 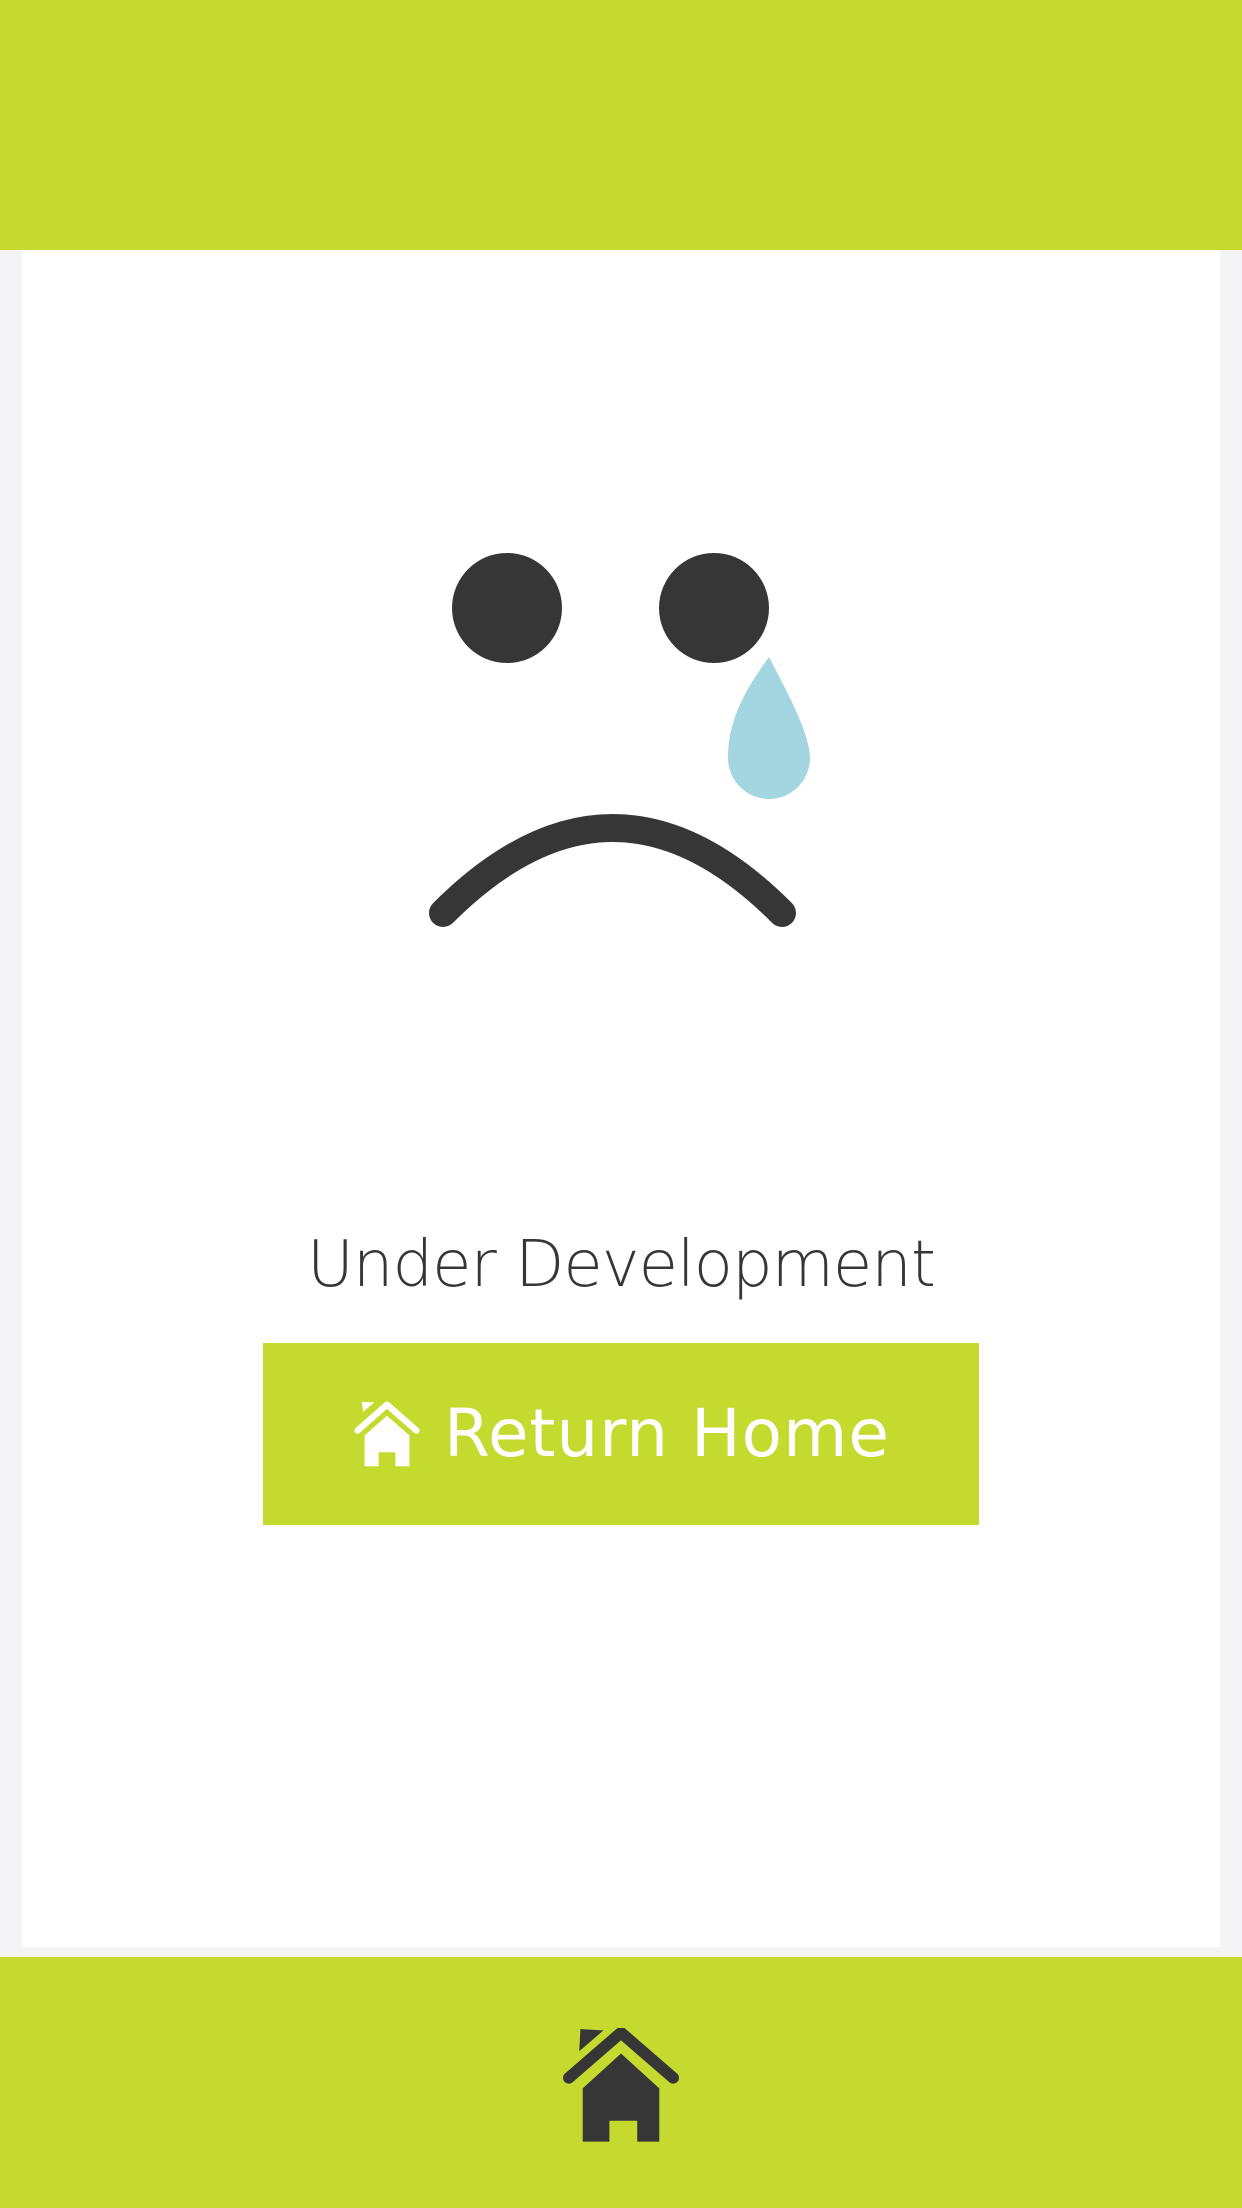 What do you see at coordinates (621, 1265) in the screenshot?
I see `page-title: Under Development` at bounding box center [621, 1265].